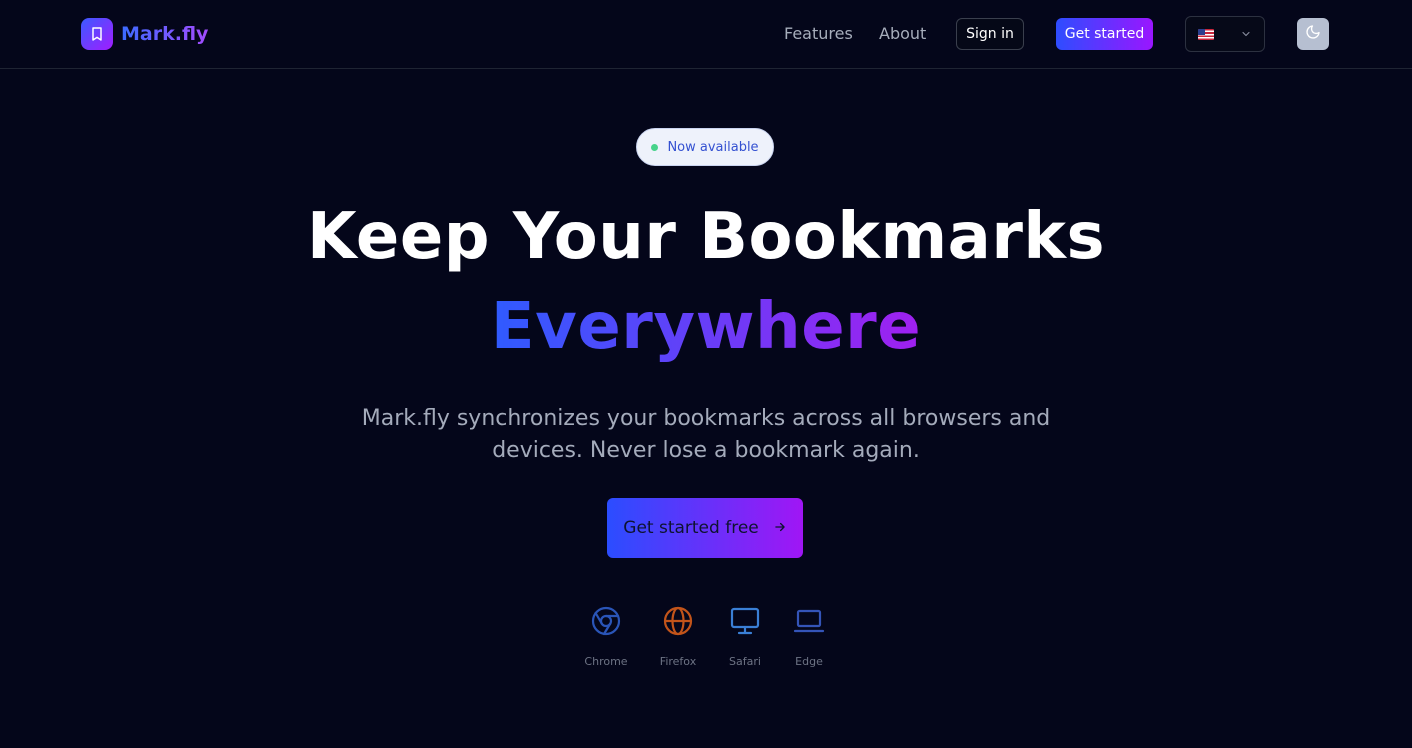  I want to click on arrow-right-icon, so click(780, 528).